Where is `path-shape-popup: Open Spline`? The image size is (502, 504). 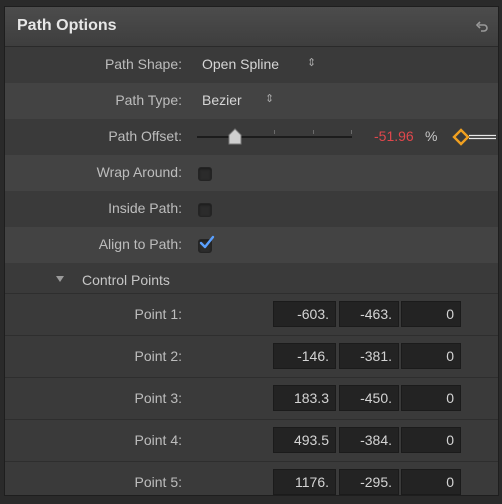
path-shape-popup: Open Spline is located at coordinates (240, 64).